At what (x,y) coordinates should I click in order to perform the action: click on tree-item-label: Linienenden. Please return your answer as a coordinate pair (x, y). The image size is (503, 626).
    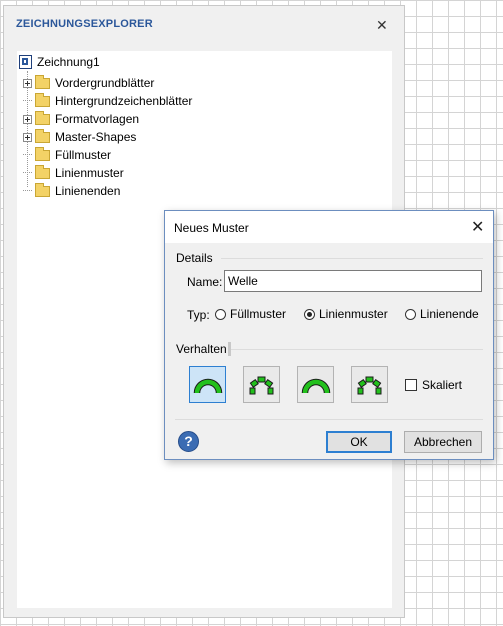
    Looking at the image, I should click on (88, 191).